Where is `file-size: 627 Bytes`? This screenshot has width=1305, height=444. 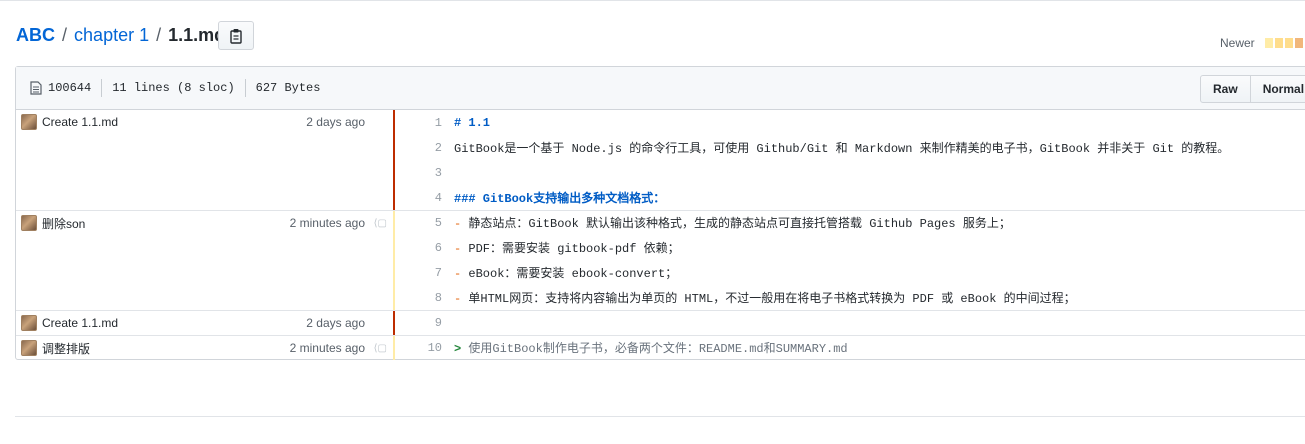
file-size: 627 Bytes is located at coordinates (287, 88).